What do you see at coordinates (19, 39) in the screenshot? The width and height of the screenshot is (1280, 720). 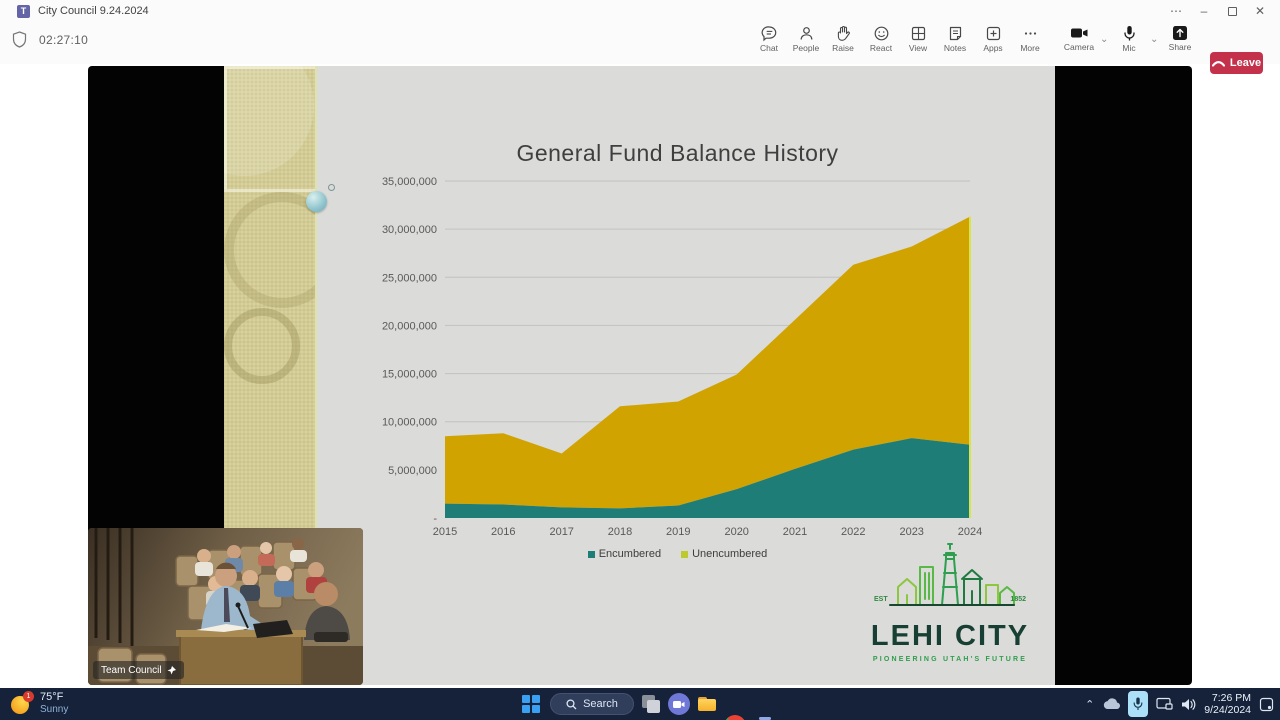 I see `meeting-shield-icon` at bounding box center [19, 39].